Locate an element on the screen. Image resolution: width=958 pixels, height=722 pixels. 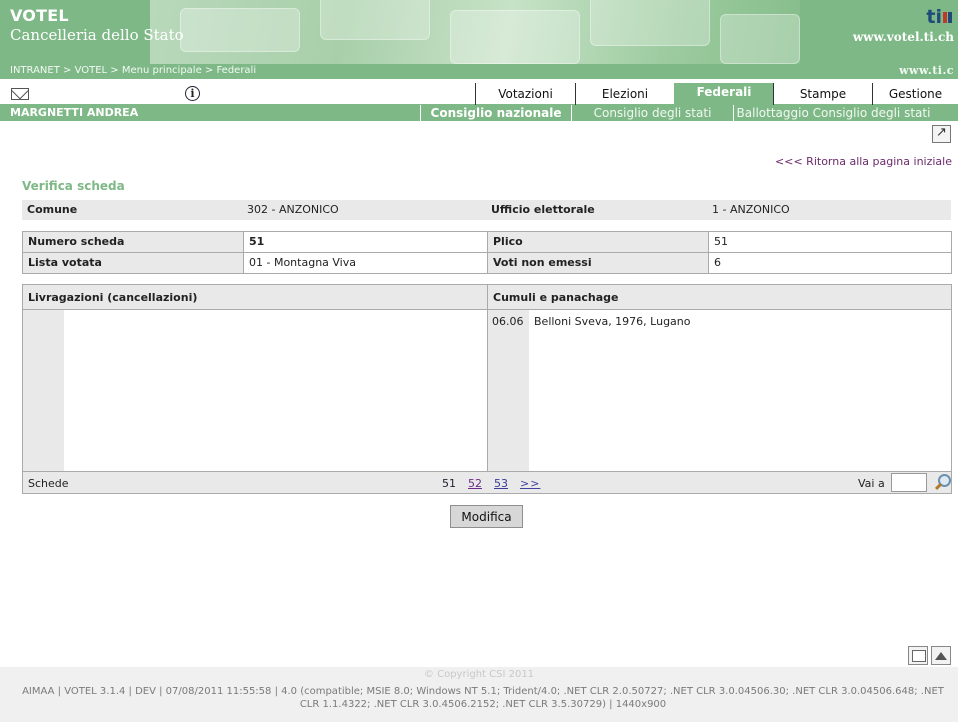
voti-non-emessi-value: 6 is located at coordinates (717, 262).